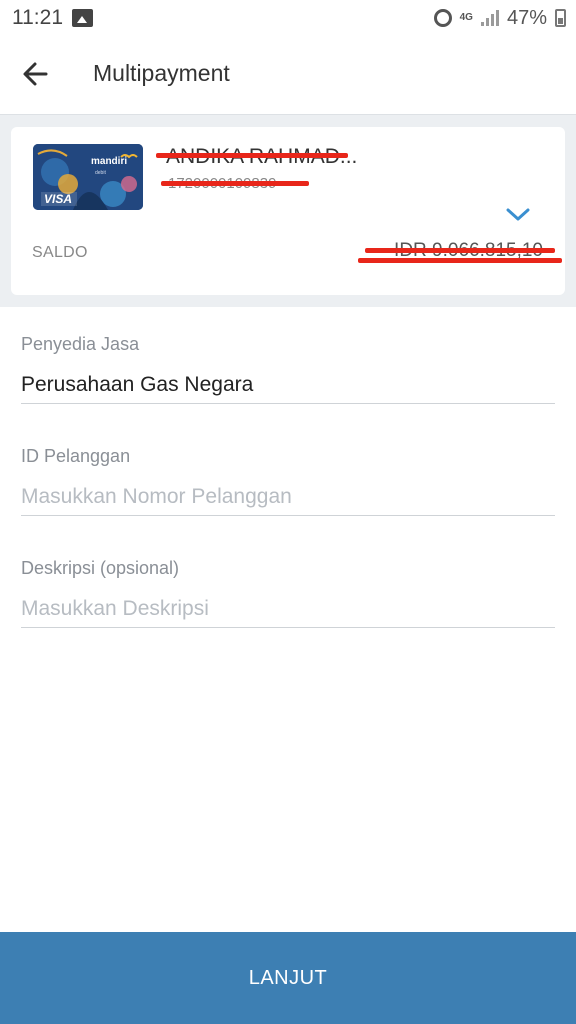 This screenshot has width=576, height=1024. Describe the element at coordinates (100, 173) in the screenshot. I see `card-type-label: debit` at that location.